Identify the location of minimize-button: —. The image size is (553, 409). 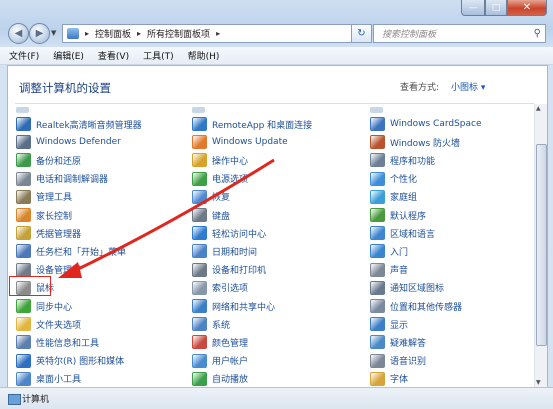
(473, 8).